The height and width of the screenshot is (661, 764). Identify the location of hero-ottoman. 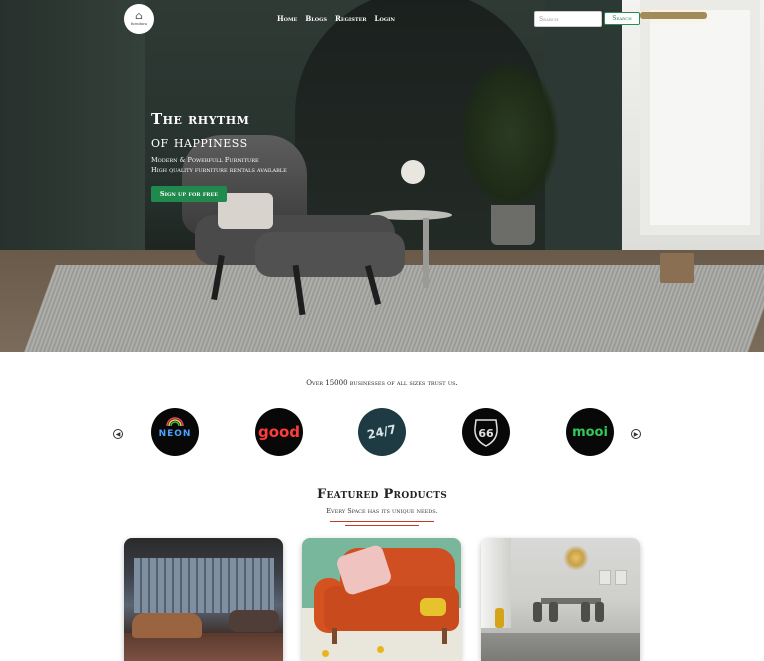
(330, 254).